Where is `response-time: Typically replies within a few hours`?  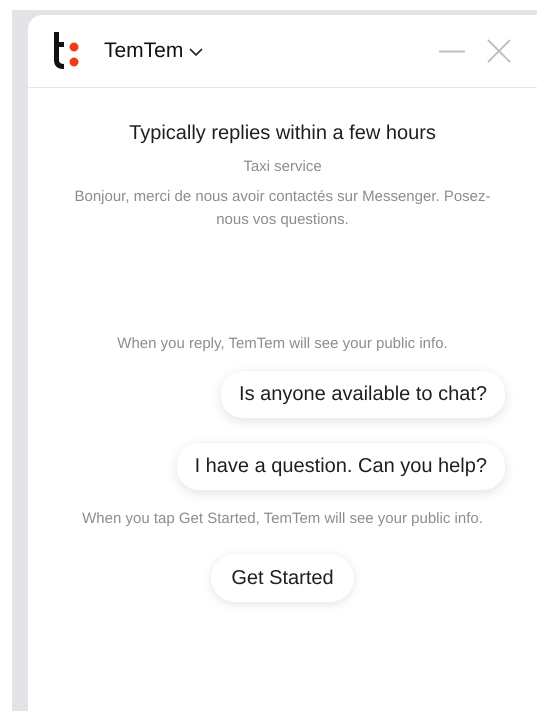
response-time: Typically replies within a few hours is located at coordinates (282, 133).